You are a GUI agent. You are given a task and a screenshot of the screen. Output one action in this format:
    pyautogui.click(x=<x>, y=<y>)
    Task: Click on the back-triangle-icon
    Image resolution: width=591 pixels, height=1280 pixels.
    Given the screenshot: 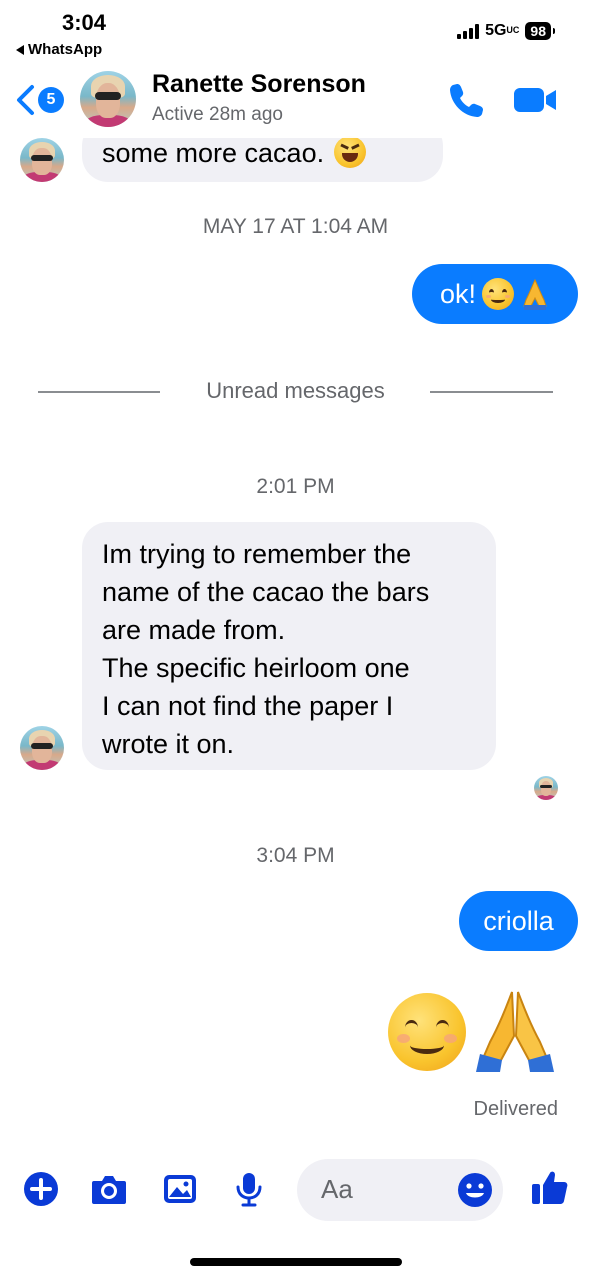 What is the action you would take?
    pyautogui.click(x=20, y=49)
    